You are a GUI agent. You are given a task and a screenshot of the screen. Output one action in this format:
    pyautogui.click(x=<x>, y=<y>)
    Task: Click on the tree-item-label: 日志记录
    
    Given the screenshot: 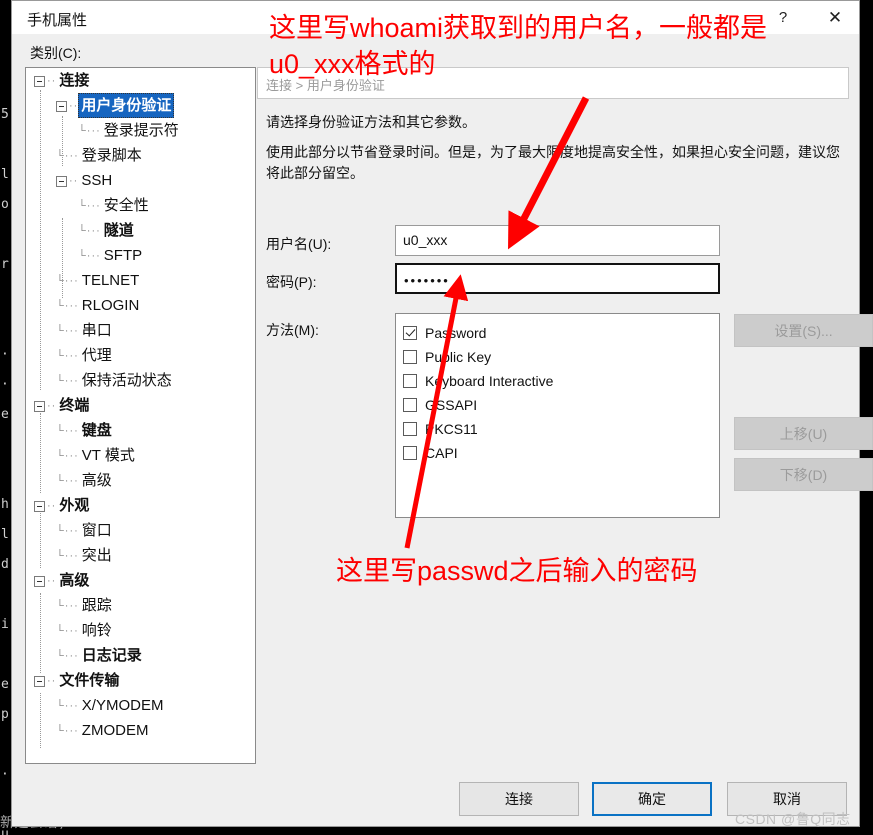 What is the action you would take?
    pyautogui.click(x=111, y=655)
    